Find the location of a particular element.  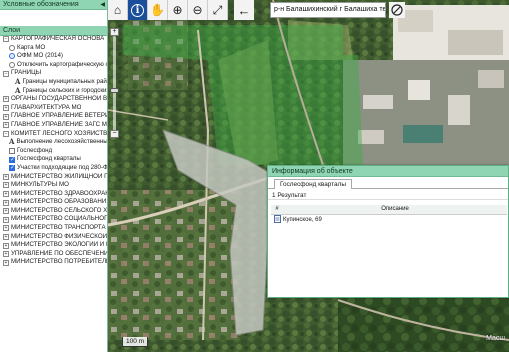

address-search-input: р-н Балашихинский г Балашиха тер м is located at coordinates (328, 10).